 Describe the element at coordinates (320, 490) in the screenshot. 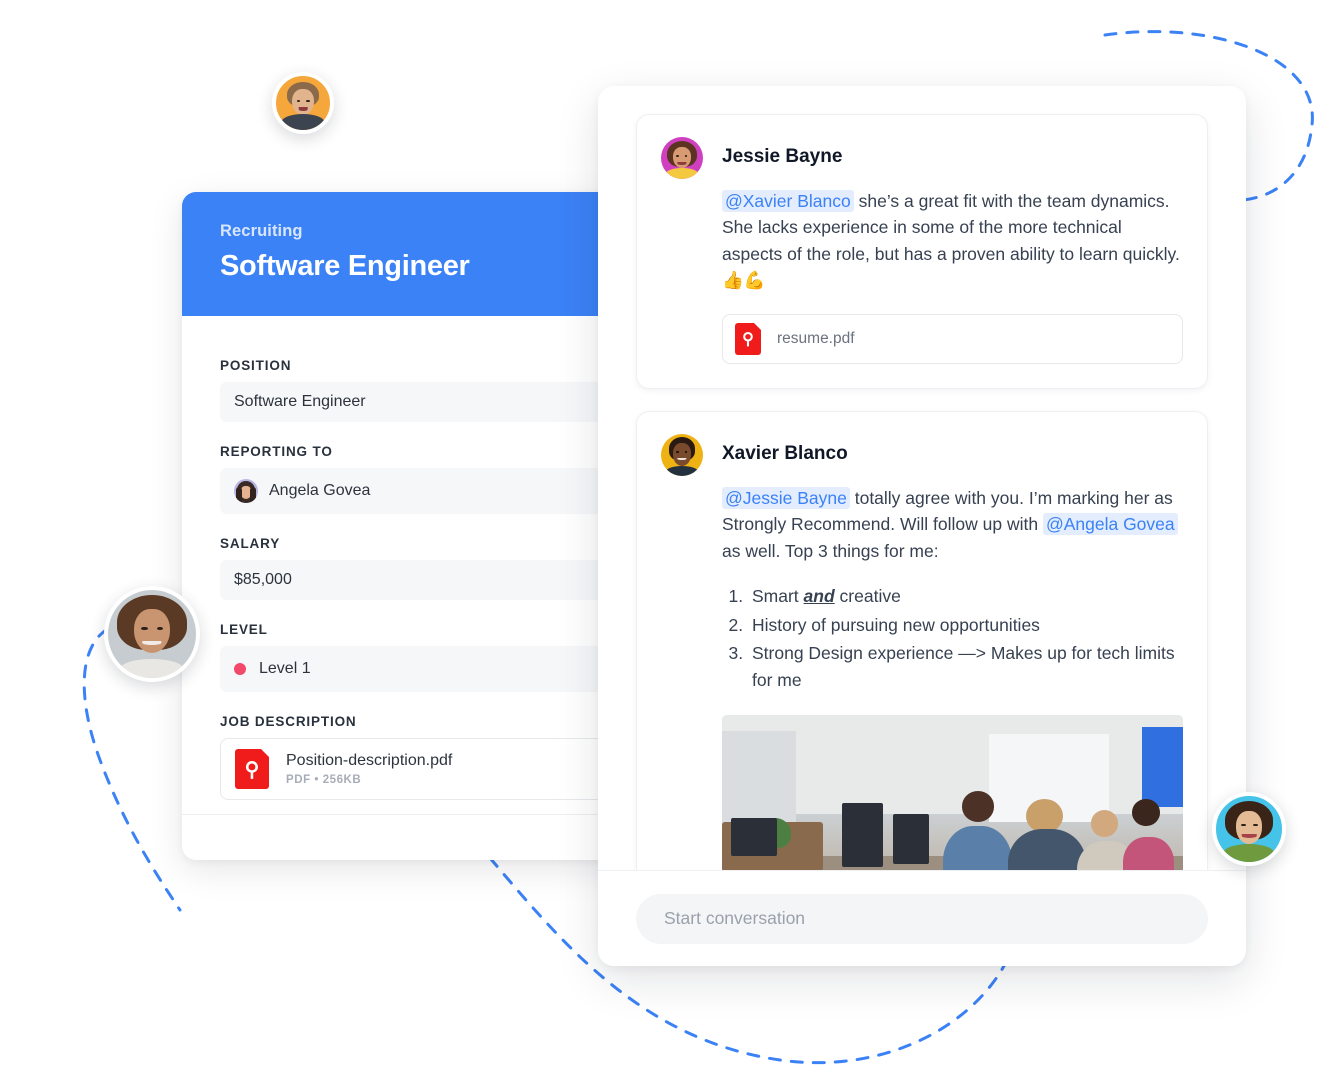

I see `reporting-to-name: Angela Govea` at that location.